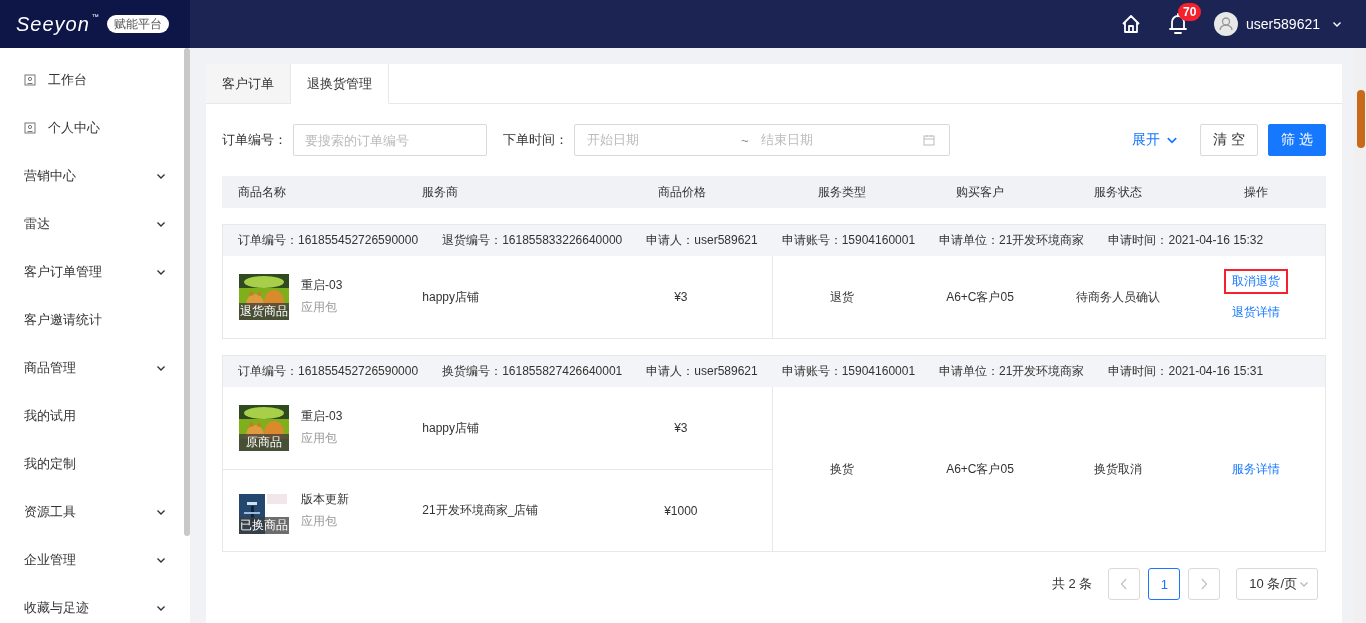 The image size is (1366, 623). I want to click on expand-link: 展开, so click(1155, 140).